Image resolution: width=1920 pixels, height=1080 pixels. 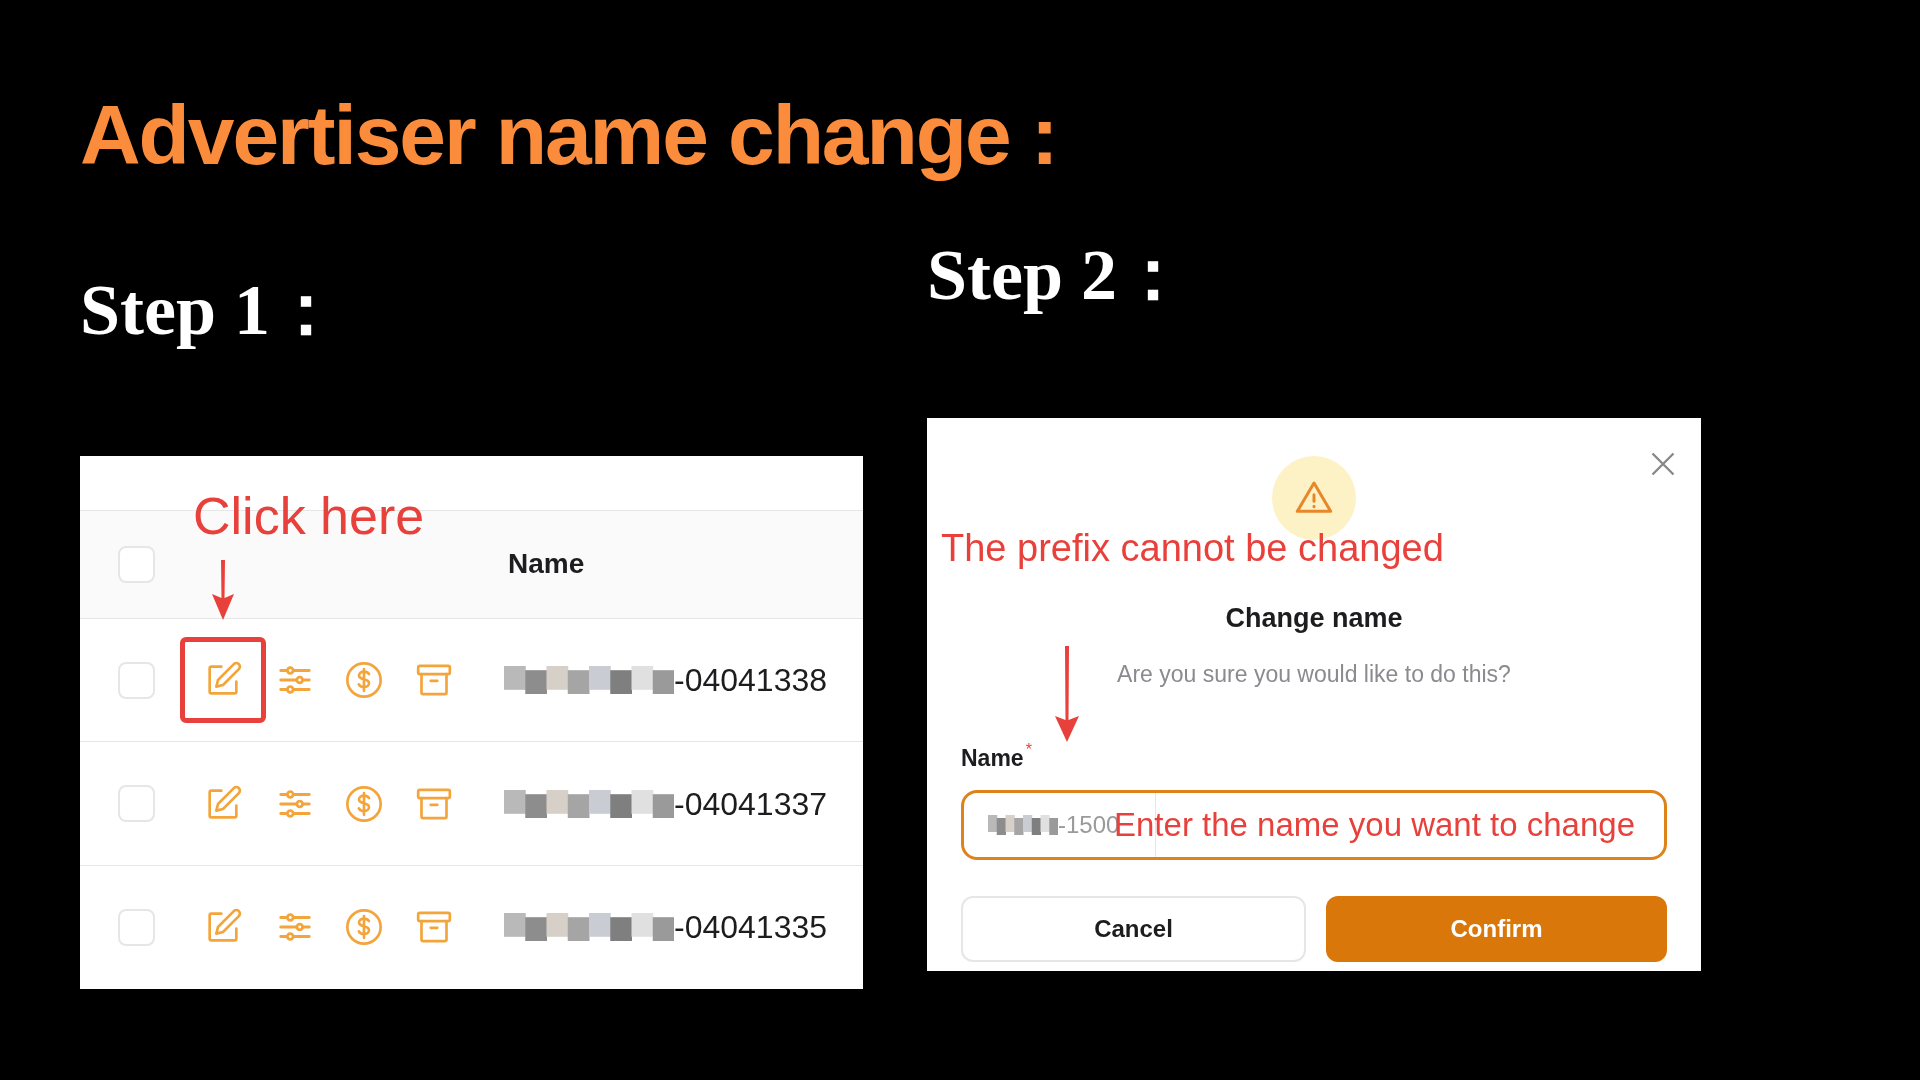 I want to click on close-icon, so click(x=1663, y=464).